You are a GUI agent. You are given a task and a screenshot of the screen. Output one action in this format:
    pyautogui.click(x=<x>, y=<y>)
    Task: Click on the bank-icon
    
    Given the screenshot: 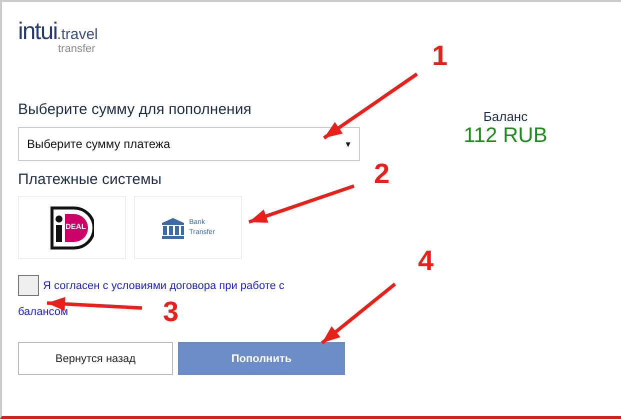 What is the action you would take?
    pyautogui.click(x=173, y=227)
    